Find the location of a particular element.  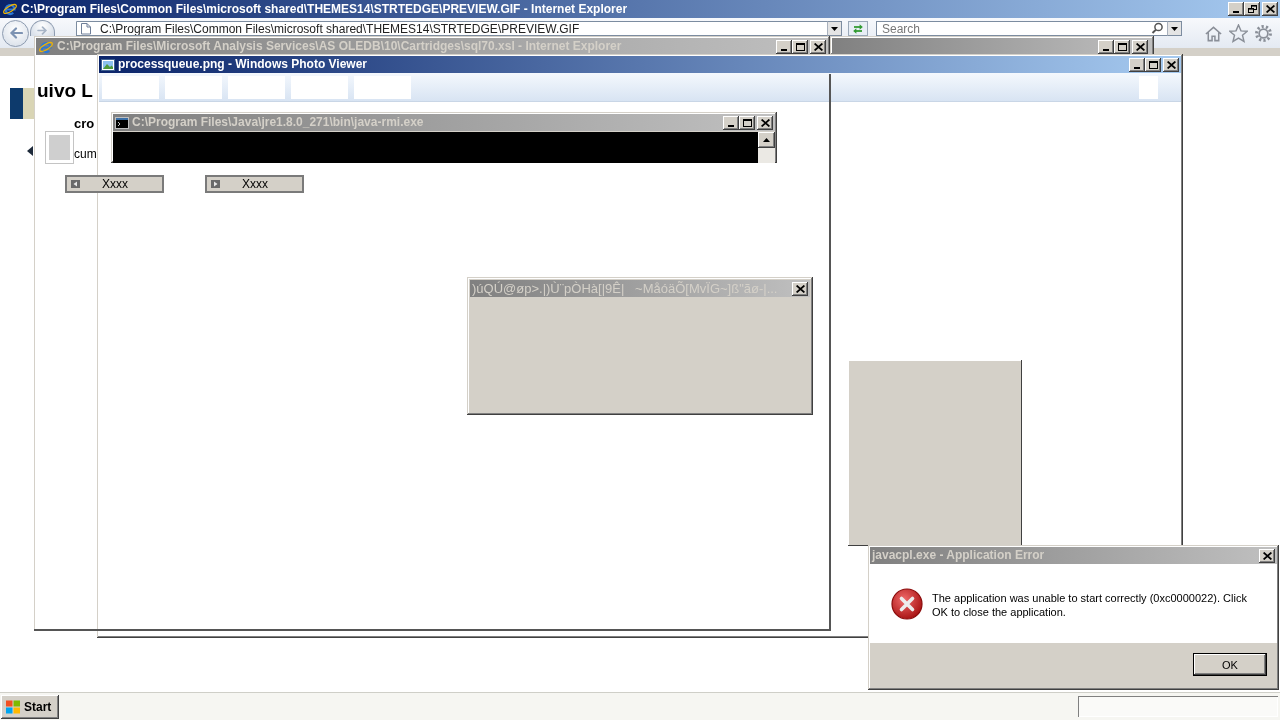

arrows-icon is located at coordinates (858, 28).